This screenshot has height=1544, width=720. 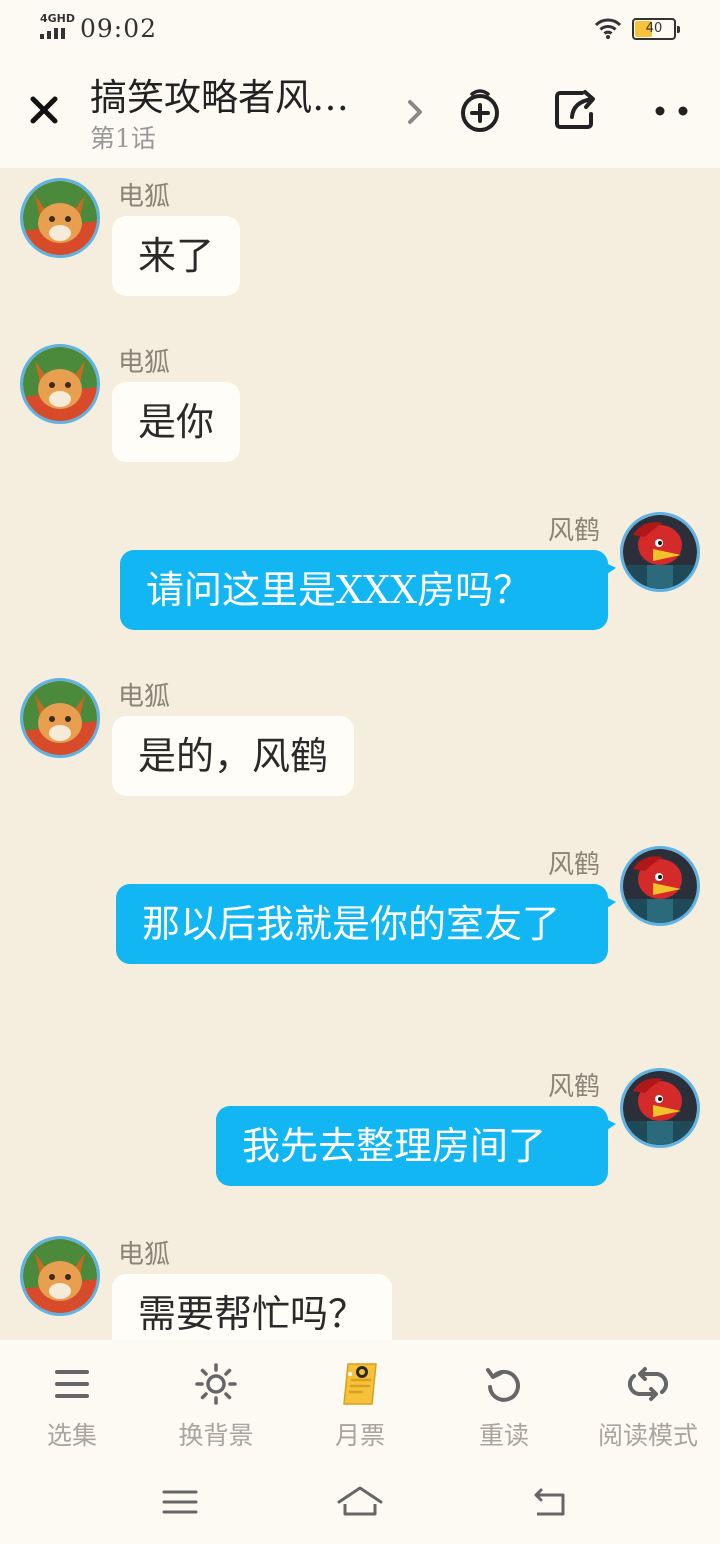 What do you see at coordinates (415, 112) in the screenshot?
I see `chevron-right-icon` at bounding box center [415, 112].